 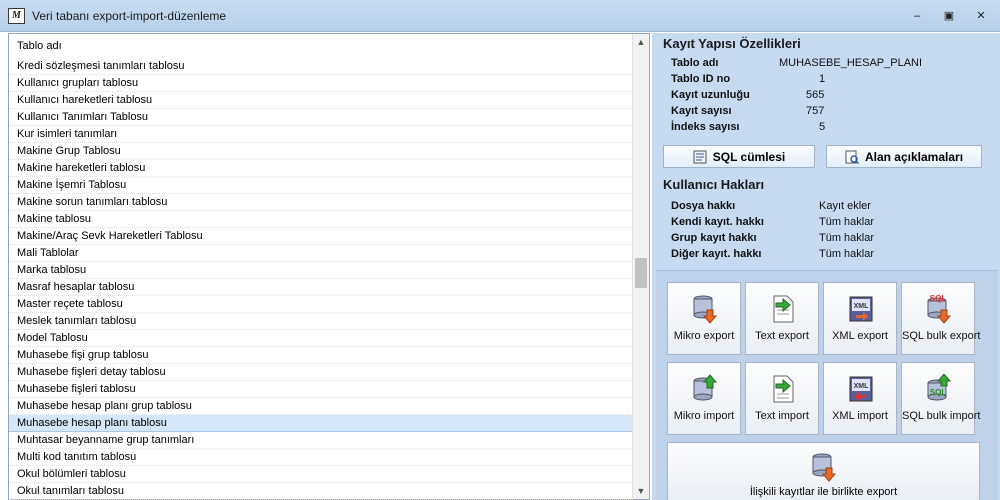 I want to click on table-row: Makine hareketleri tablosu, so click(x=321, y=168).